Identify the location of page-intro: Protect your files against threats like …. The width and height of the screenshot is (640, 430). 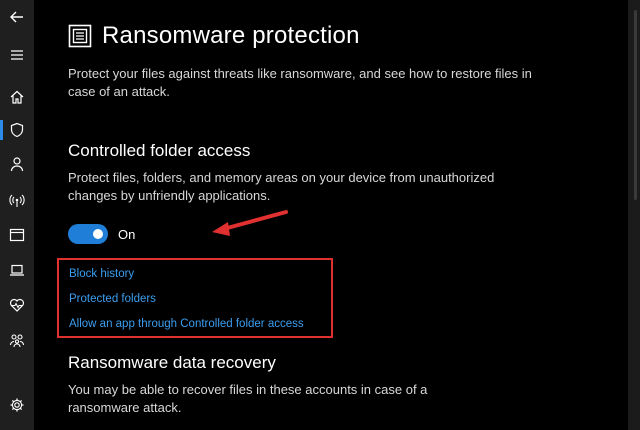
(300, 82).